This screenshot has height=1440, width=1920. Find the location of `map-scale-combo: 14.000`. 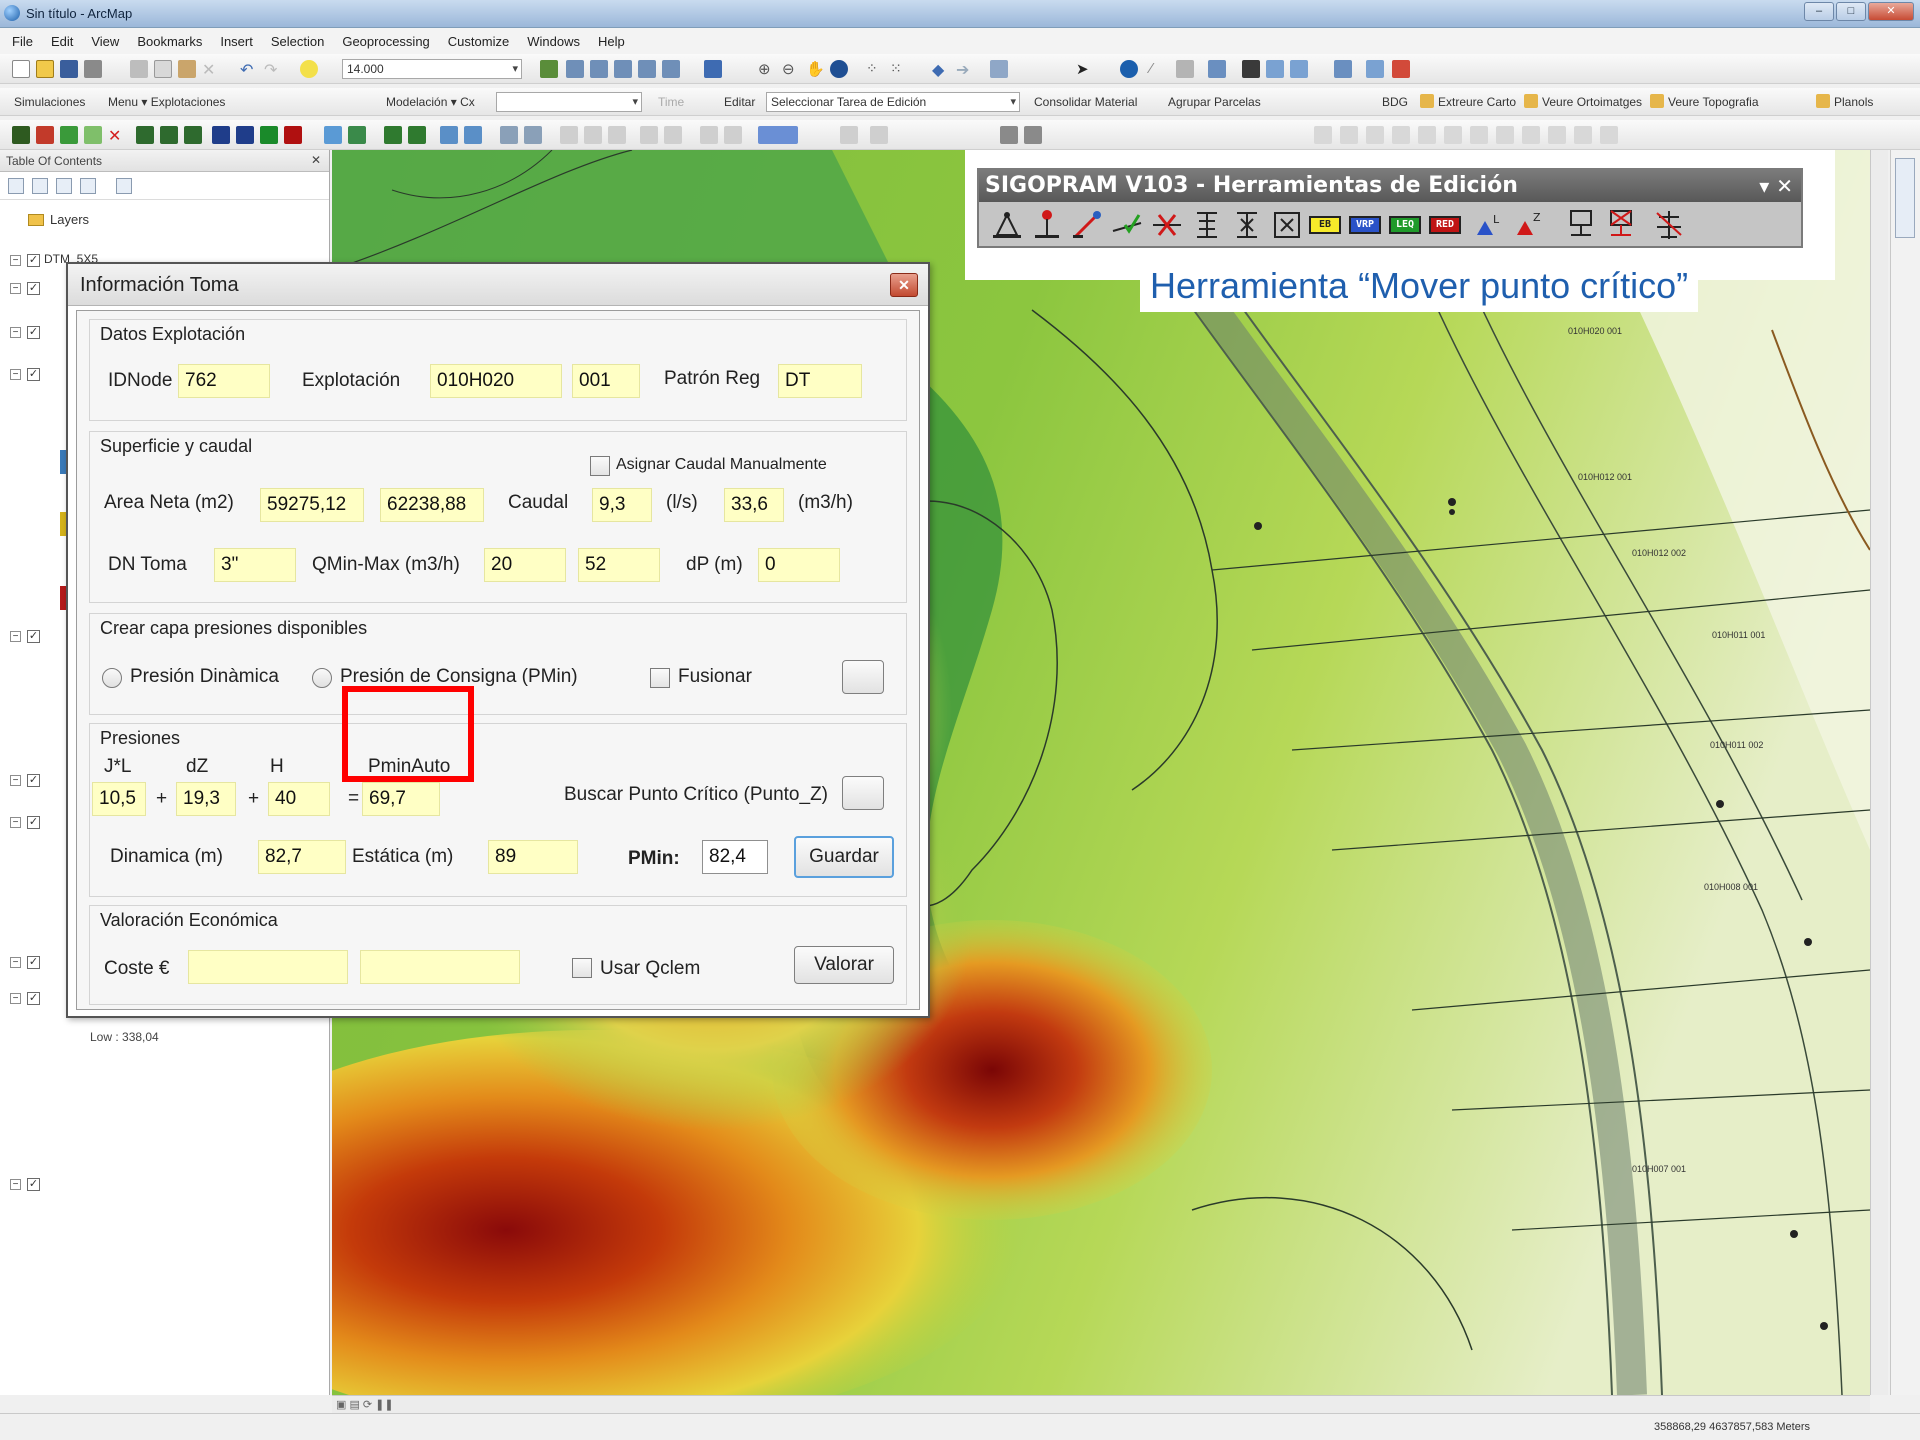

map-scale-combo: 14.000 is located at coordinates (432, 69).